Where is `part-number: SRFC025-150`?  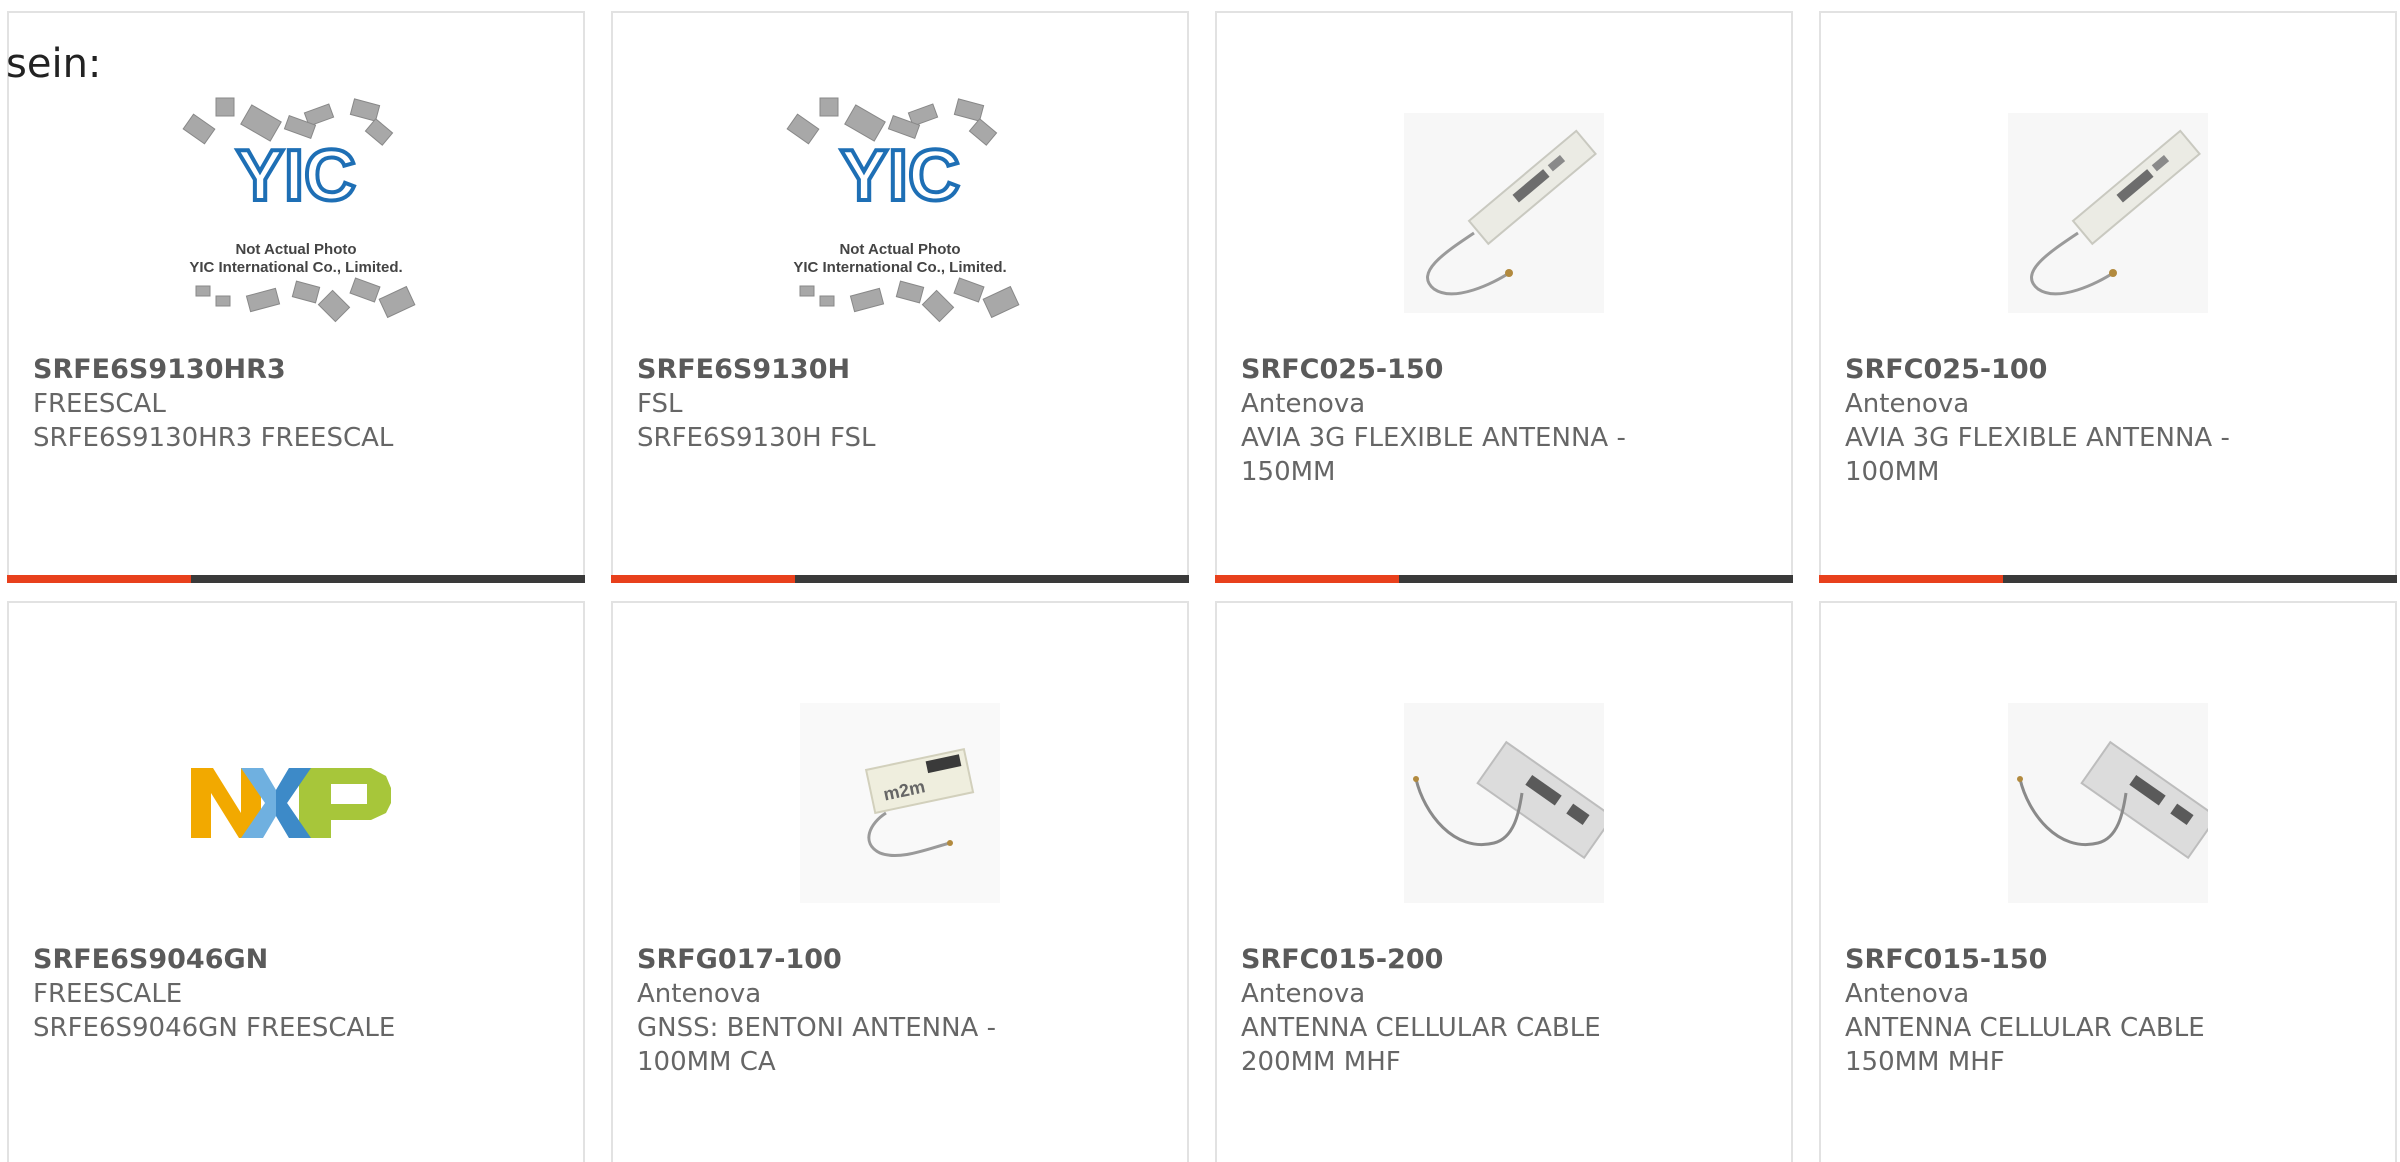
part-number: SRFC025-150 is located at coordinates (1504, 370).